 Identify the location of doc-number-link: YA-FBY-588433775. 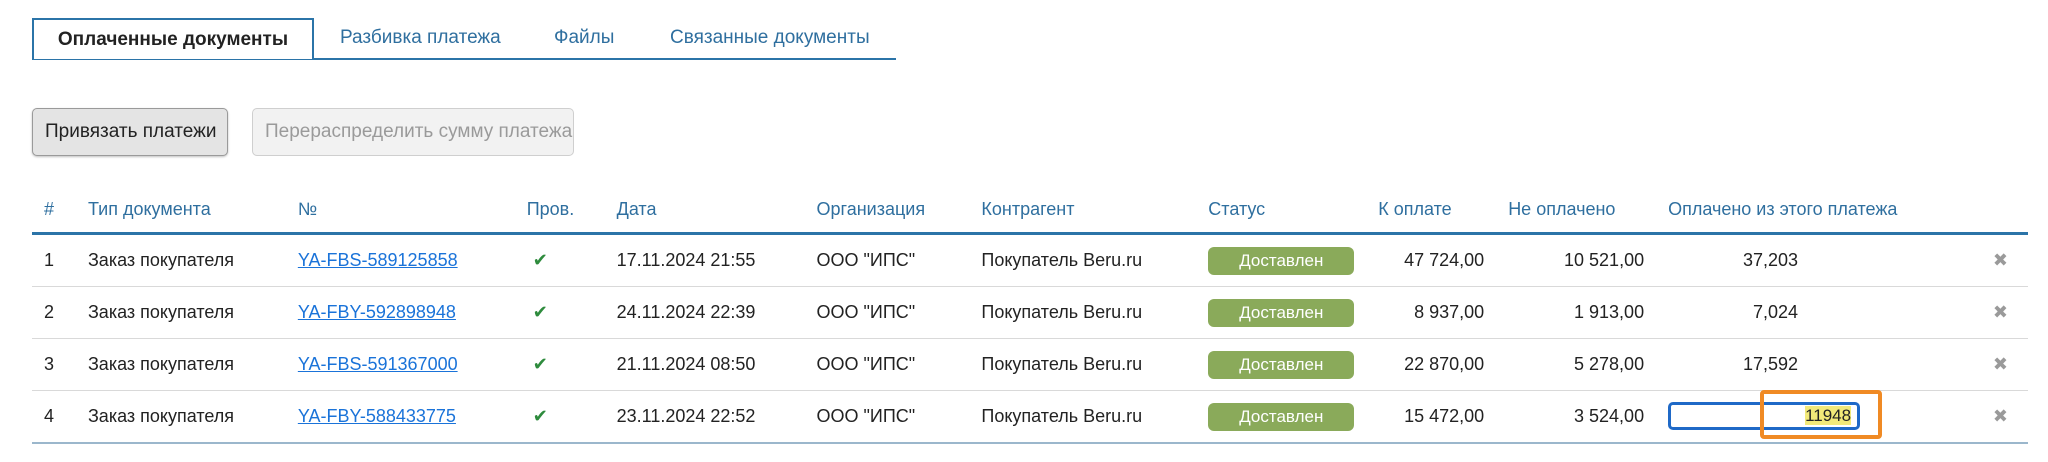
(377, 416).